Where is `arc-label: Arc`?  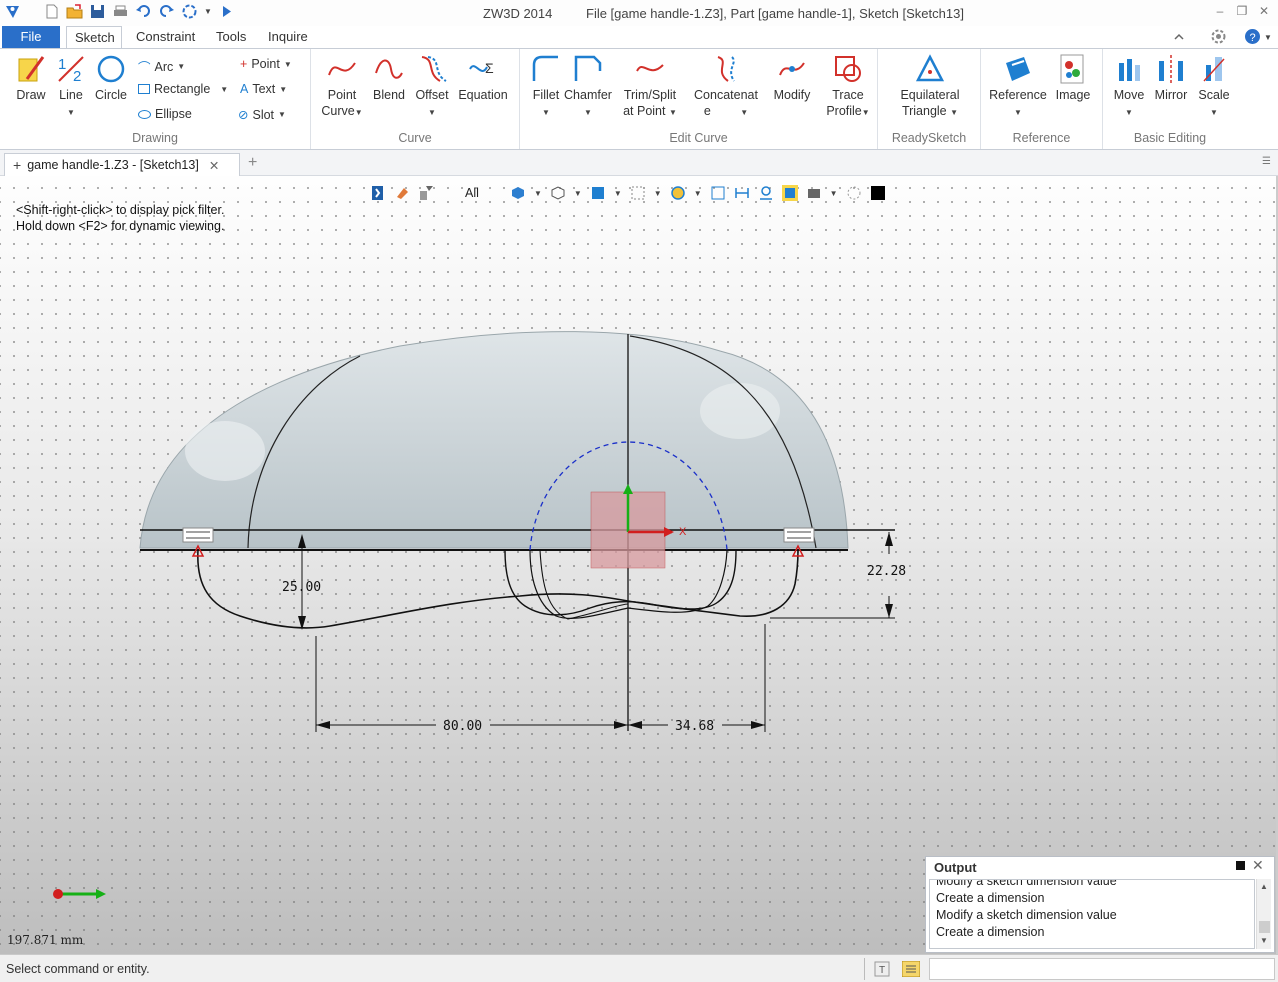
arc-label: Arc is located at coordinates (164, 66).